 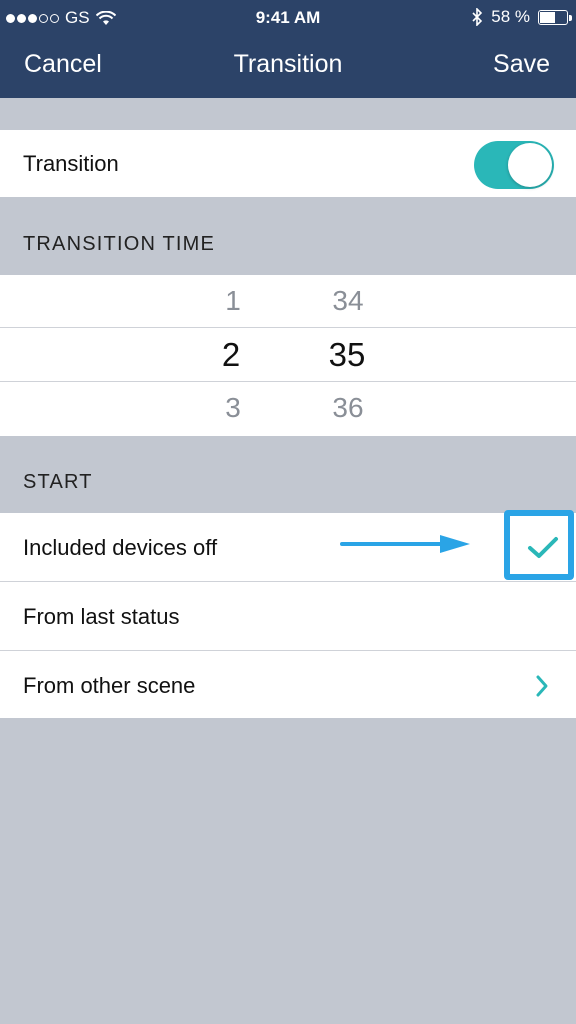 What do you see at coordinates (542, 686) in the screenshot?
I see `chevron-right-icon` at bounding box center [542, 686].